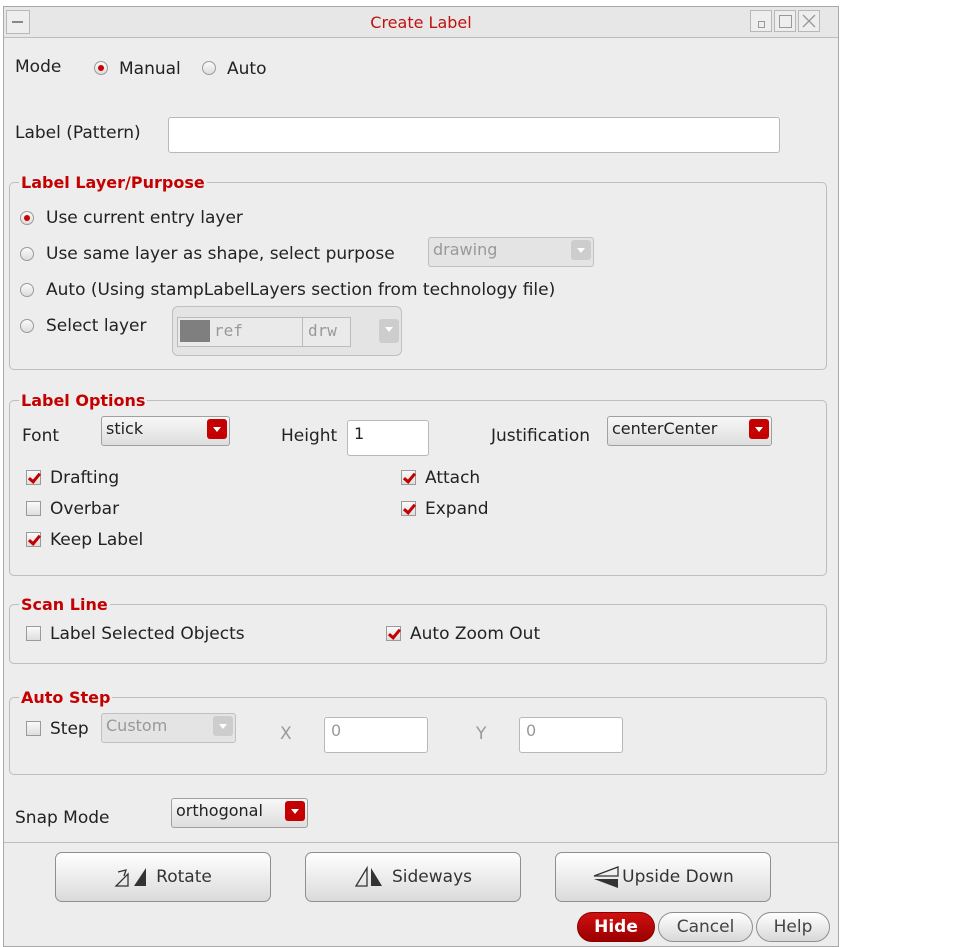  What do you see at coordinates (457, 509) in the screenshot?
I see `expand-label: Expand` at bounding box center [457, 509].